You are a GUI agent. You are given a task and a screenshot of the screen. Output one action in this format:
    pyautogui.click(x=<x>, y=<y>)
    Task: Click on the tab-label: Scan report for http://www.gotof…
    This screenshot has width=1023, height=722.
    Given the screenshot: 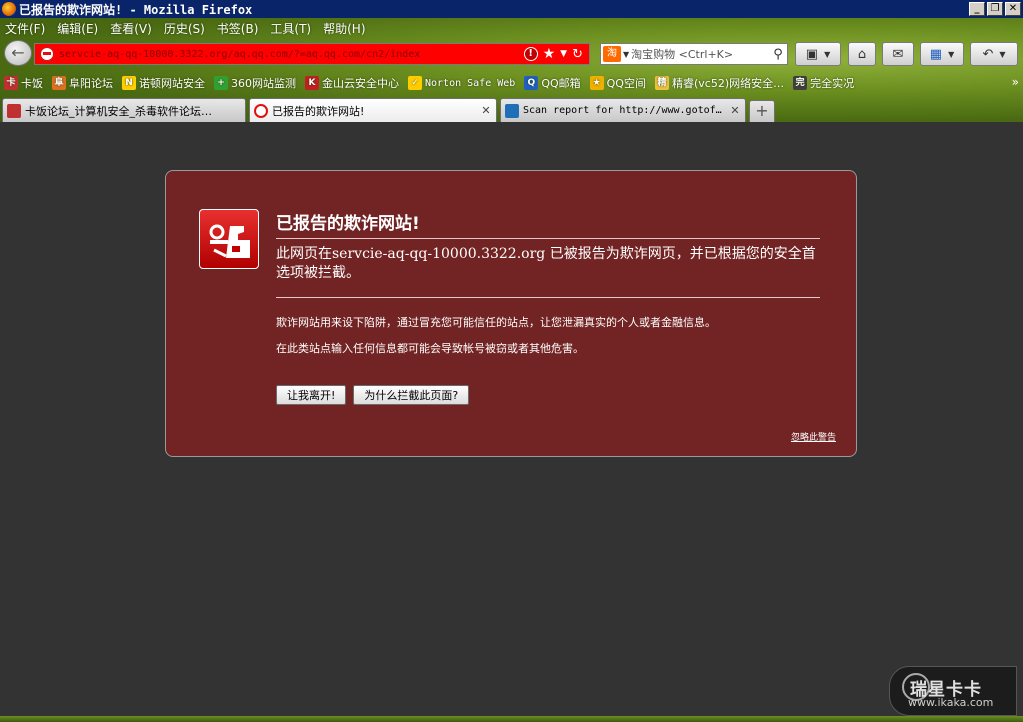 What is the action you would take?
    pyautogui.click(x=622, y=110)
    